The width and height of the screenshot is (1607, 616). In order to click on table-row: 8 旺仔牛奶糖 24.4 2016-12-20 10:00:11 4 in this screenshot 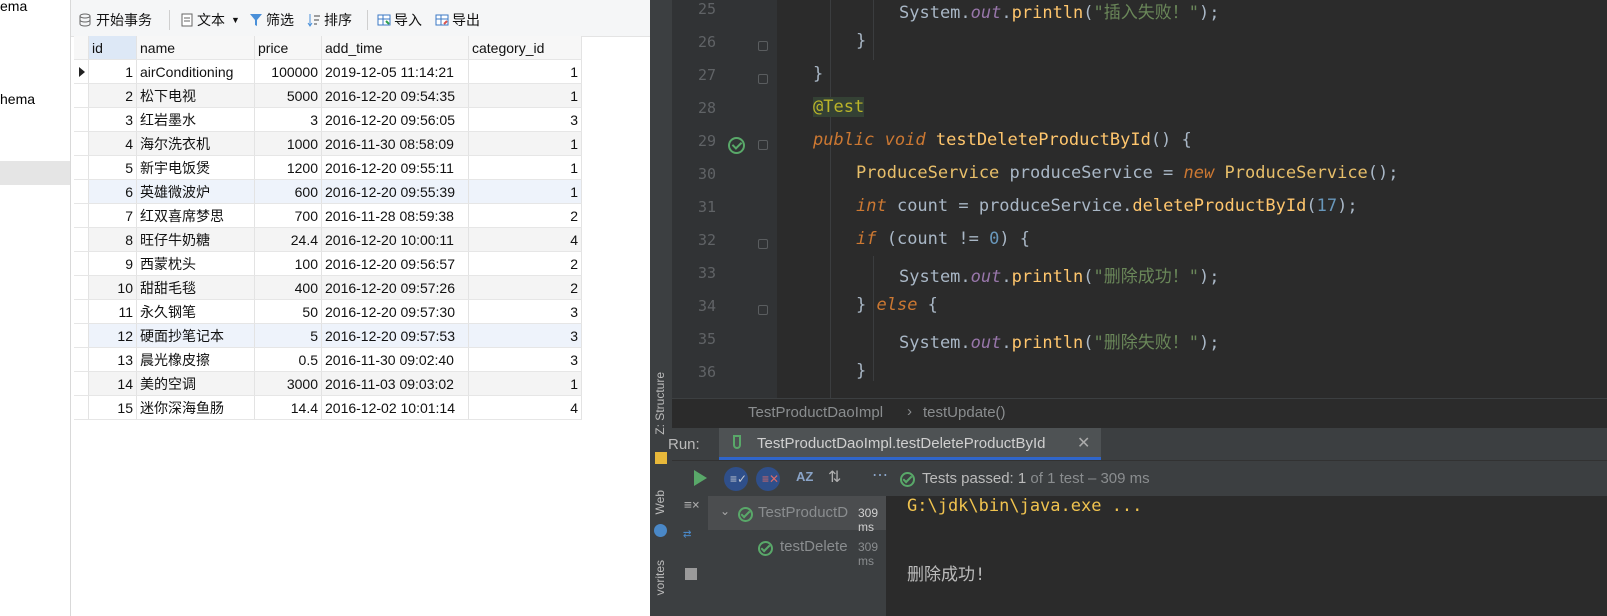, I will do `click(328, 240)`.